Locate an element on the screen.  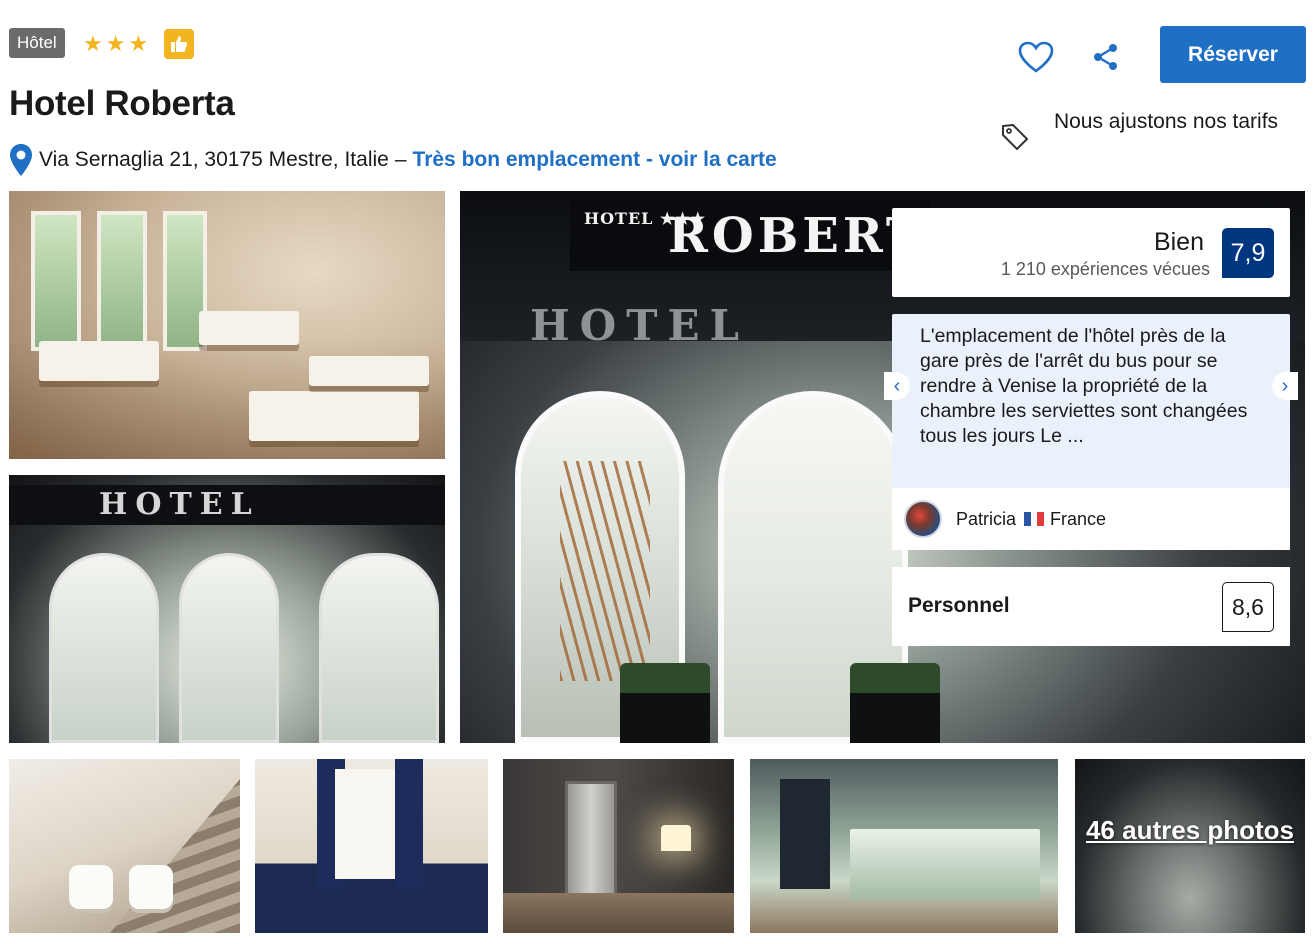
chevron-left-icon: ‹ is located at coordinates (897, 385).